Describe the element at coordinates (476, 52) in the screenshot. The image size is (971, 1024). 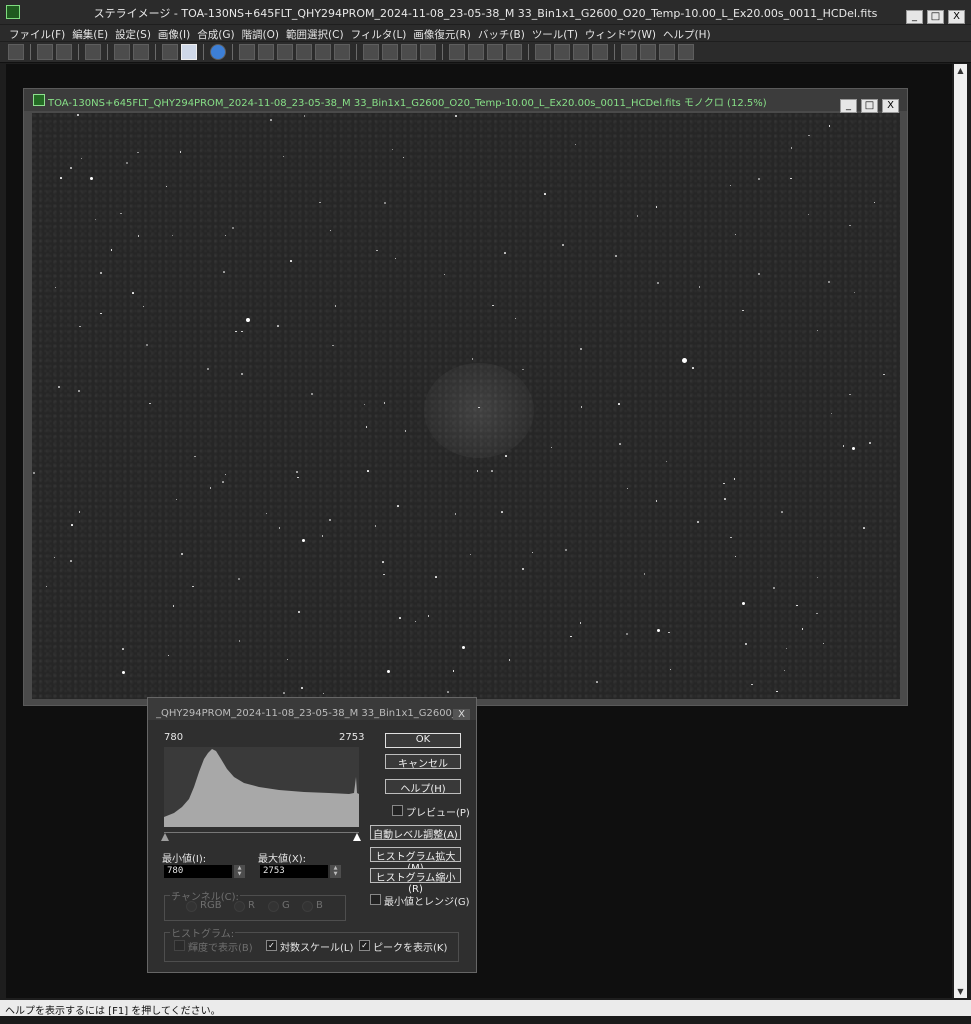
I see `bars-icon` at that location.